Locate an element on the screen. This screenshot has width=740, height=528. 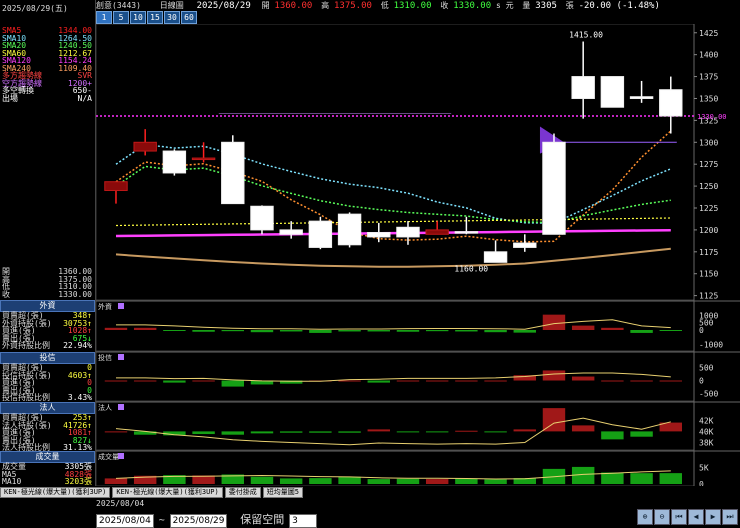
date-range: 2025/08/04 ~ 2025/08/29 保留空間 3 is located at coordinates (207, 519).